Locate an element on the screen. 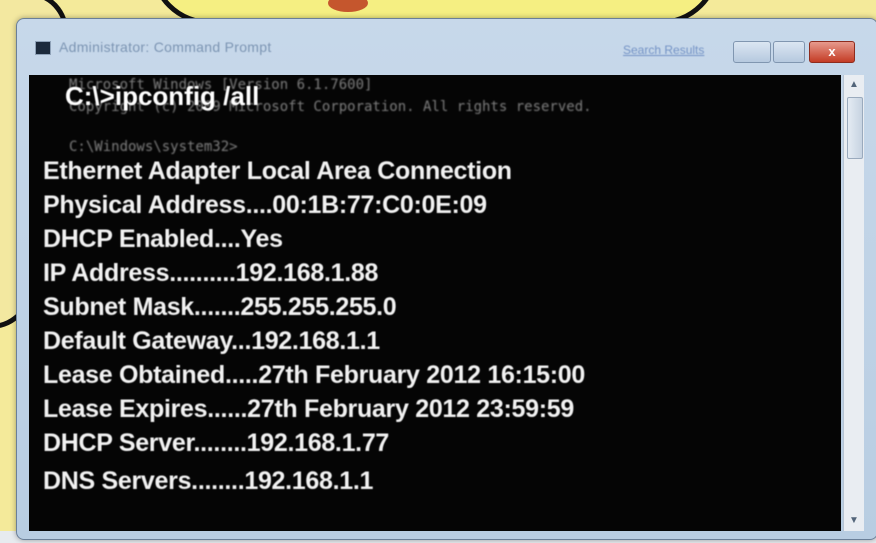 The height and width of the screenshot is (543, 876). console-header-line: C:\Windows\system32> is located at coordinates (153, 147).